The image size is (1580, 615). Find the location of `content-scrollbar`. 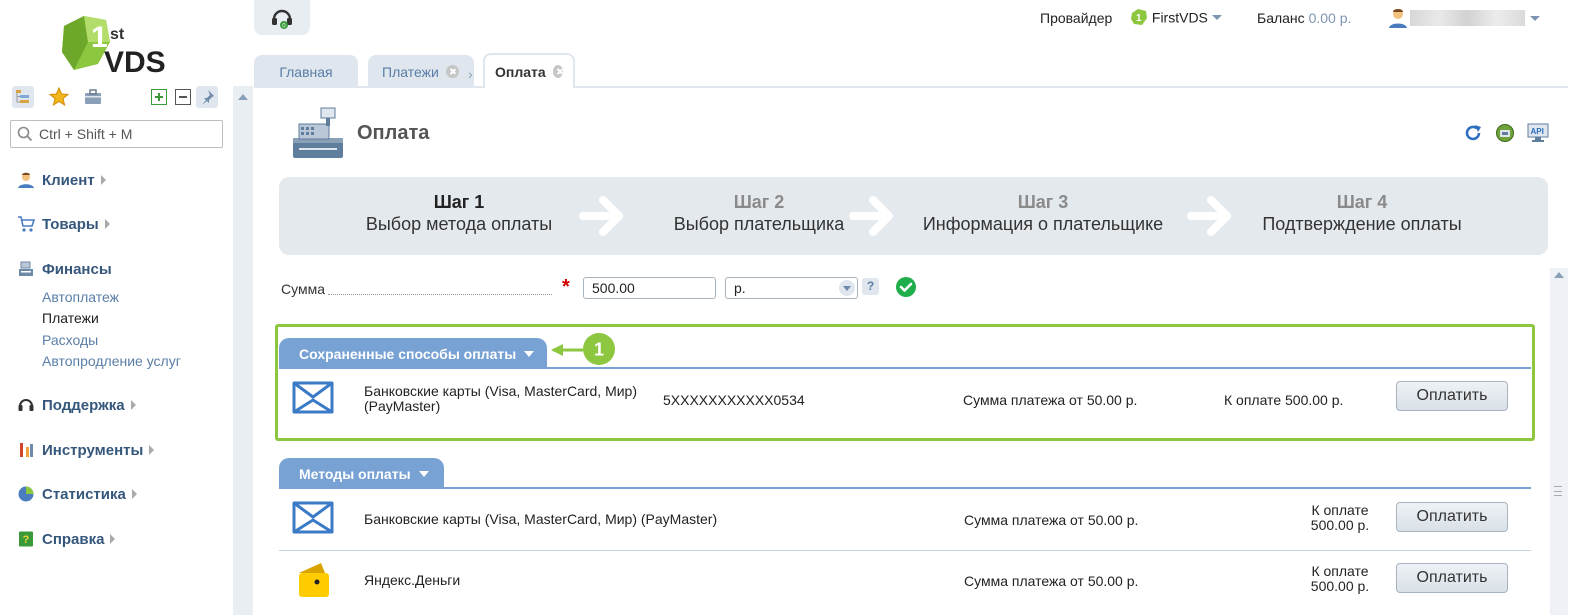

content-scrollbar is located at coordinates (1559, 441).